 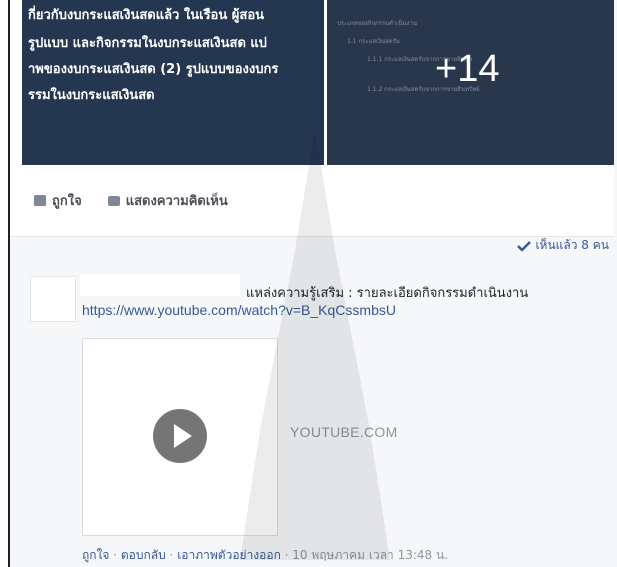 What do you see at coordinates (91, 95) in the screenshot?
I see `photo-text-line: รรมในงบกระแสเงินสด` at bounding box center [91, 95].